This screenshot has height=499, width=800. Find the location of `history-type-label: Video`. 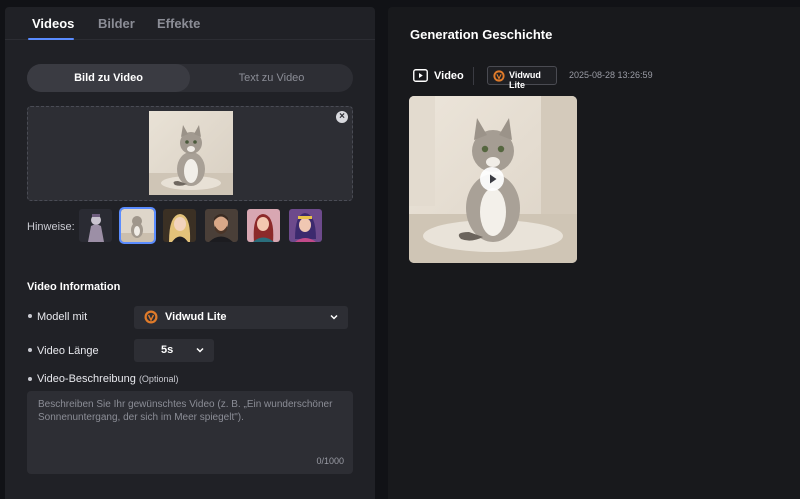

history-type-label: Video is located at coordinates (449, 76).